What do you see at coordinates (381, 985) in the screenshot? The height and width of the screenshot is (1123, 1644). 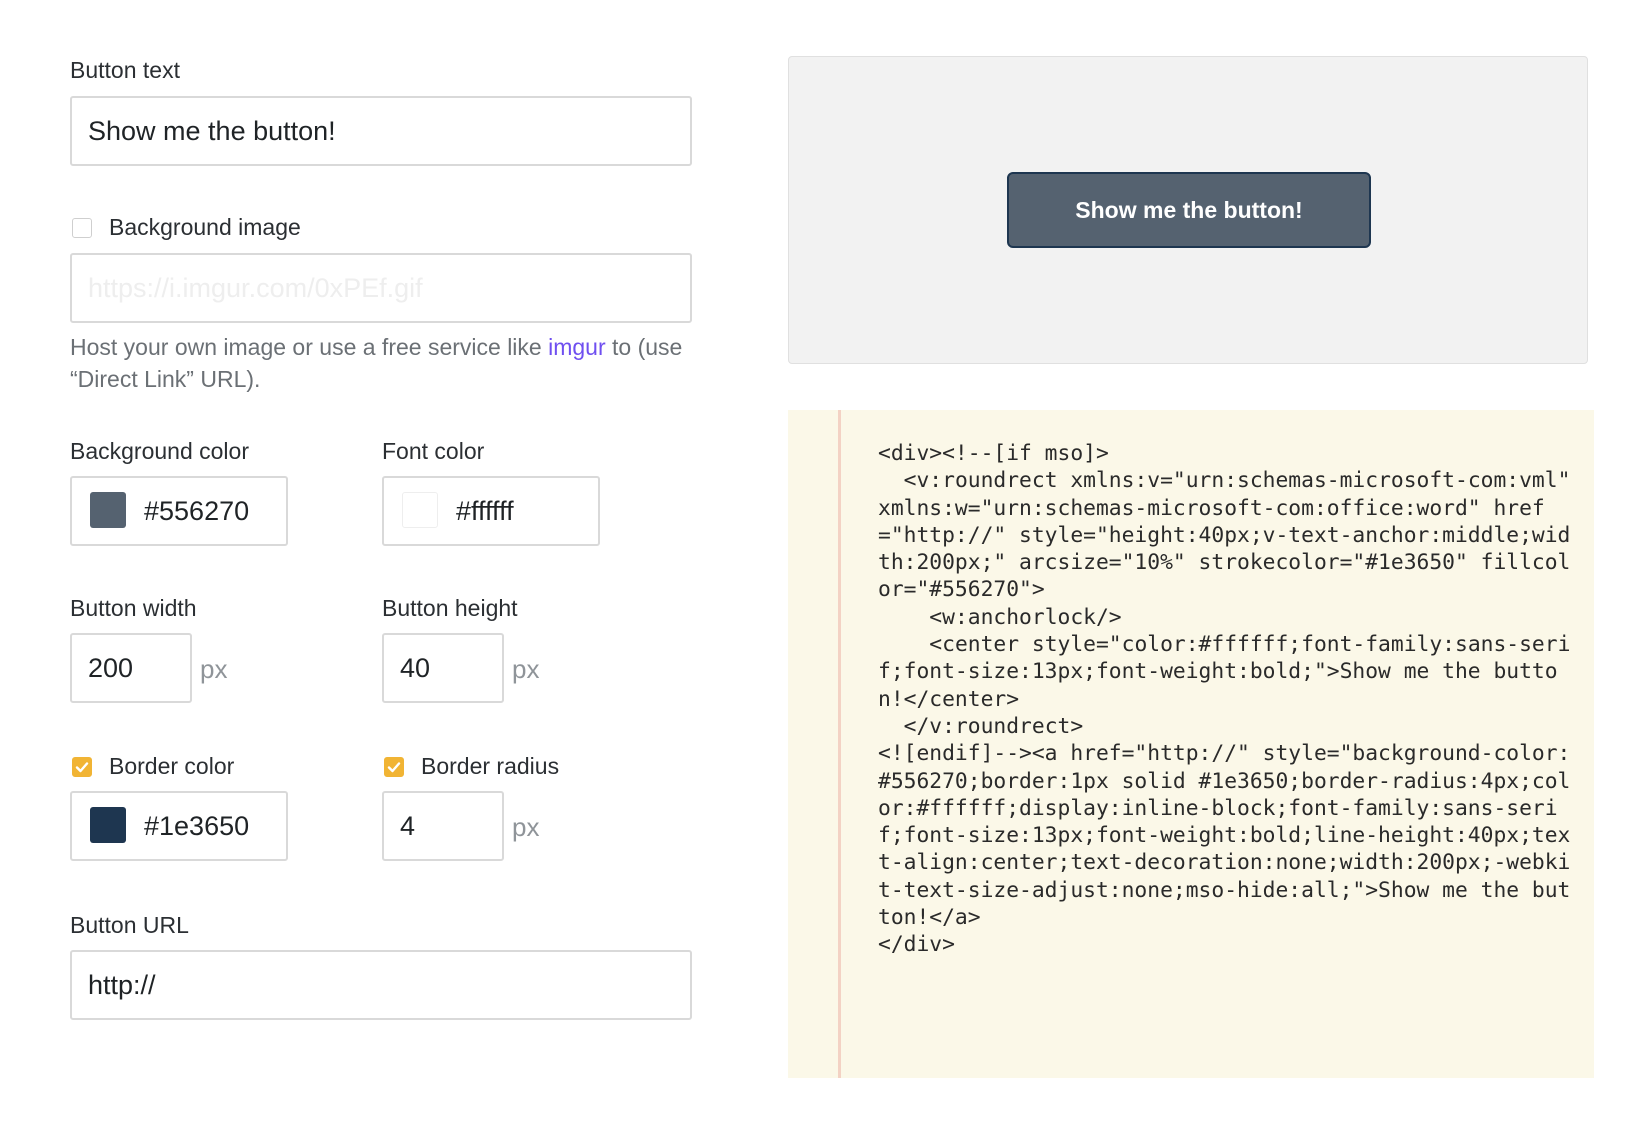 I see `button-url-input` at bounding box center [381, 985].